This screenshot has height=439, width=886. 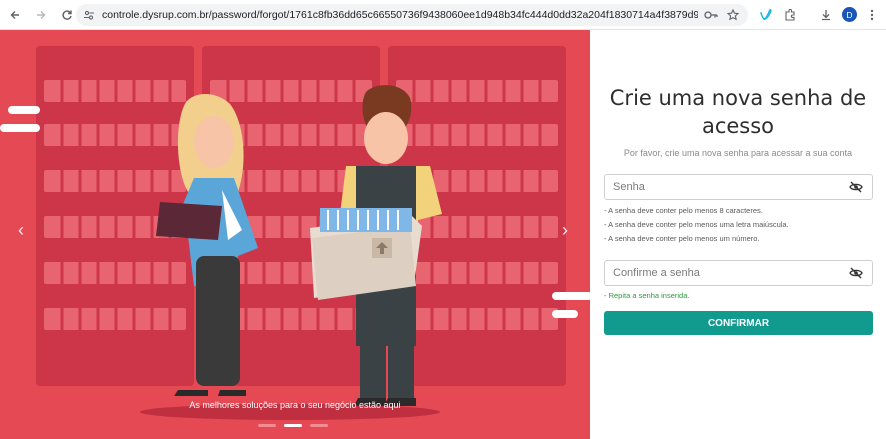 What do you see at coordinates (730, 187) in the screenshot?
I see `password-placeholder: Senha` at bounding box center [730, 187].